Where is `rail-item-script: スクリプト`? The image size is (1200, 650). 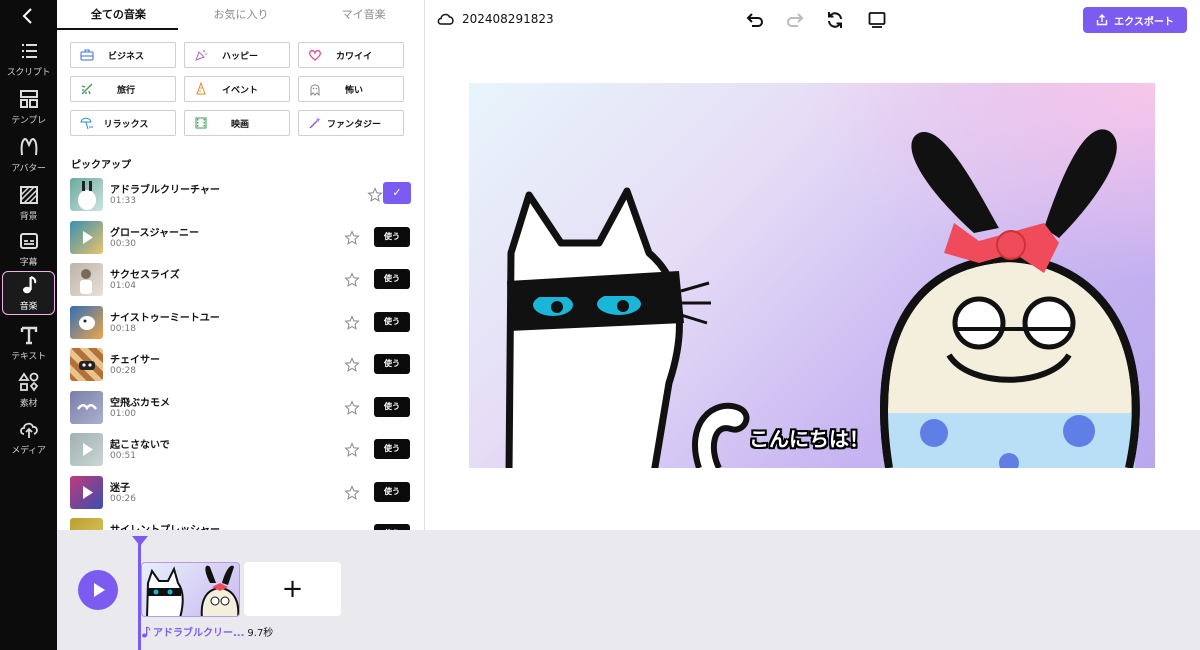
rail-item-script: スクリプト is located at coordinates (28, 60).